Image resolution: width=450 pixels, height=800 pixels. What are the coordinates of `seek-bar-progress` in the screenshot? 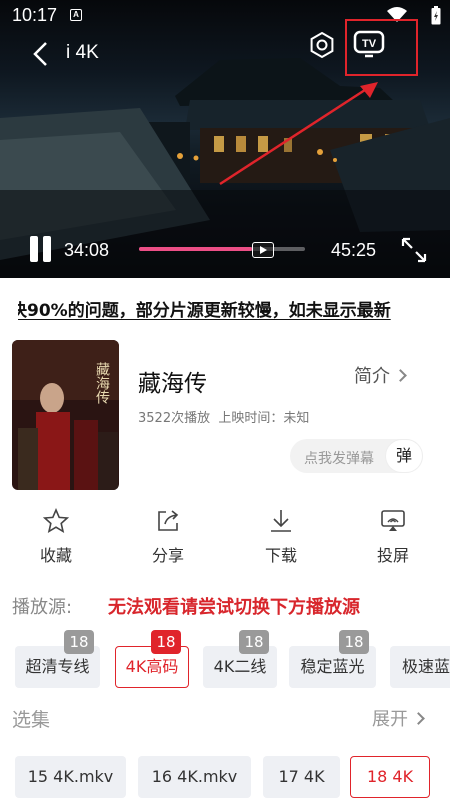 It's located at (195, 249).